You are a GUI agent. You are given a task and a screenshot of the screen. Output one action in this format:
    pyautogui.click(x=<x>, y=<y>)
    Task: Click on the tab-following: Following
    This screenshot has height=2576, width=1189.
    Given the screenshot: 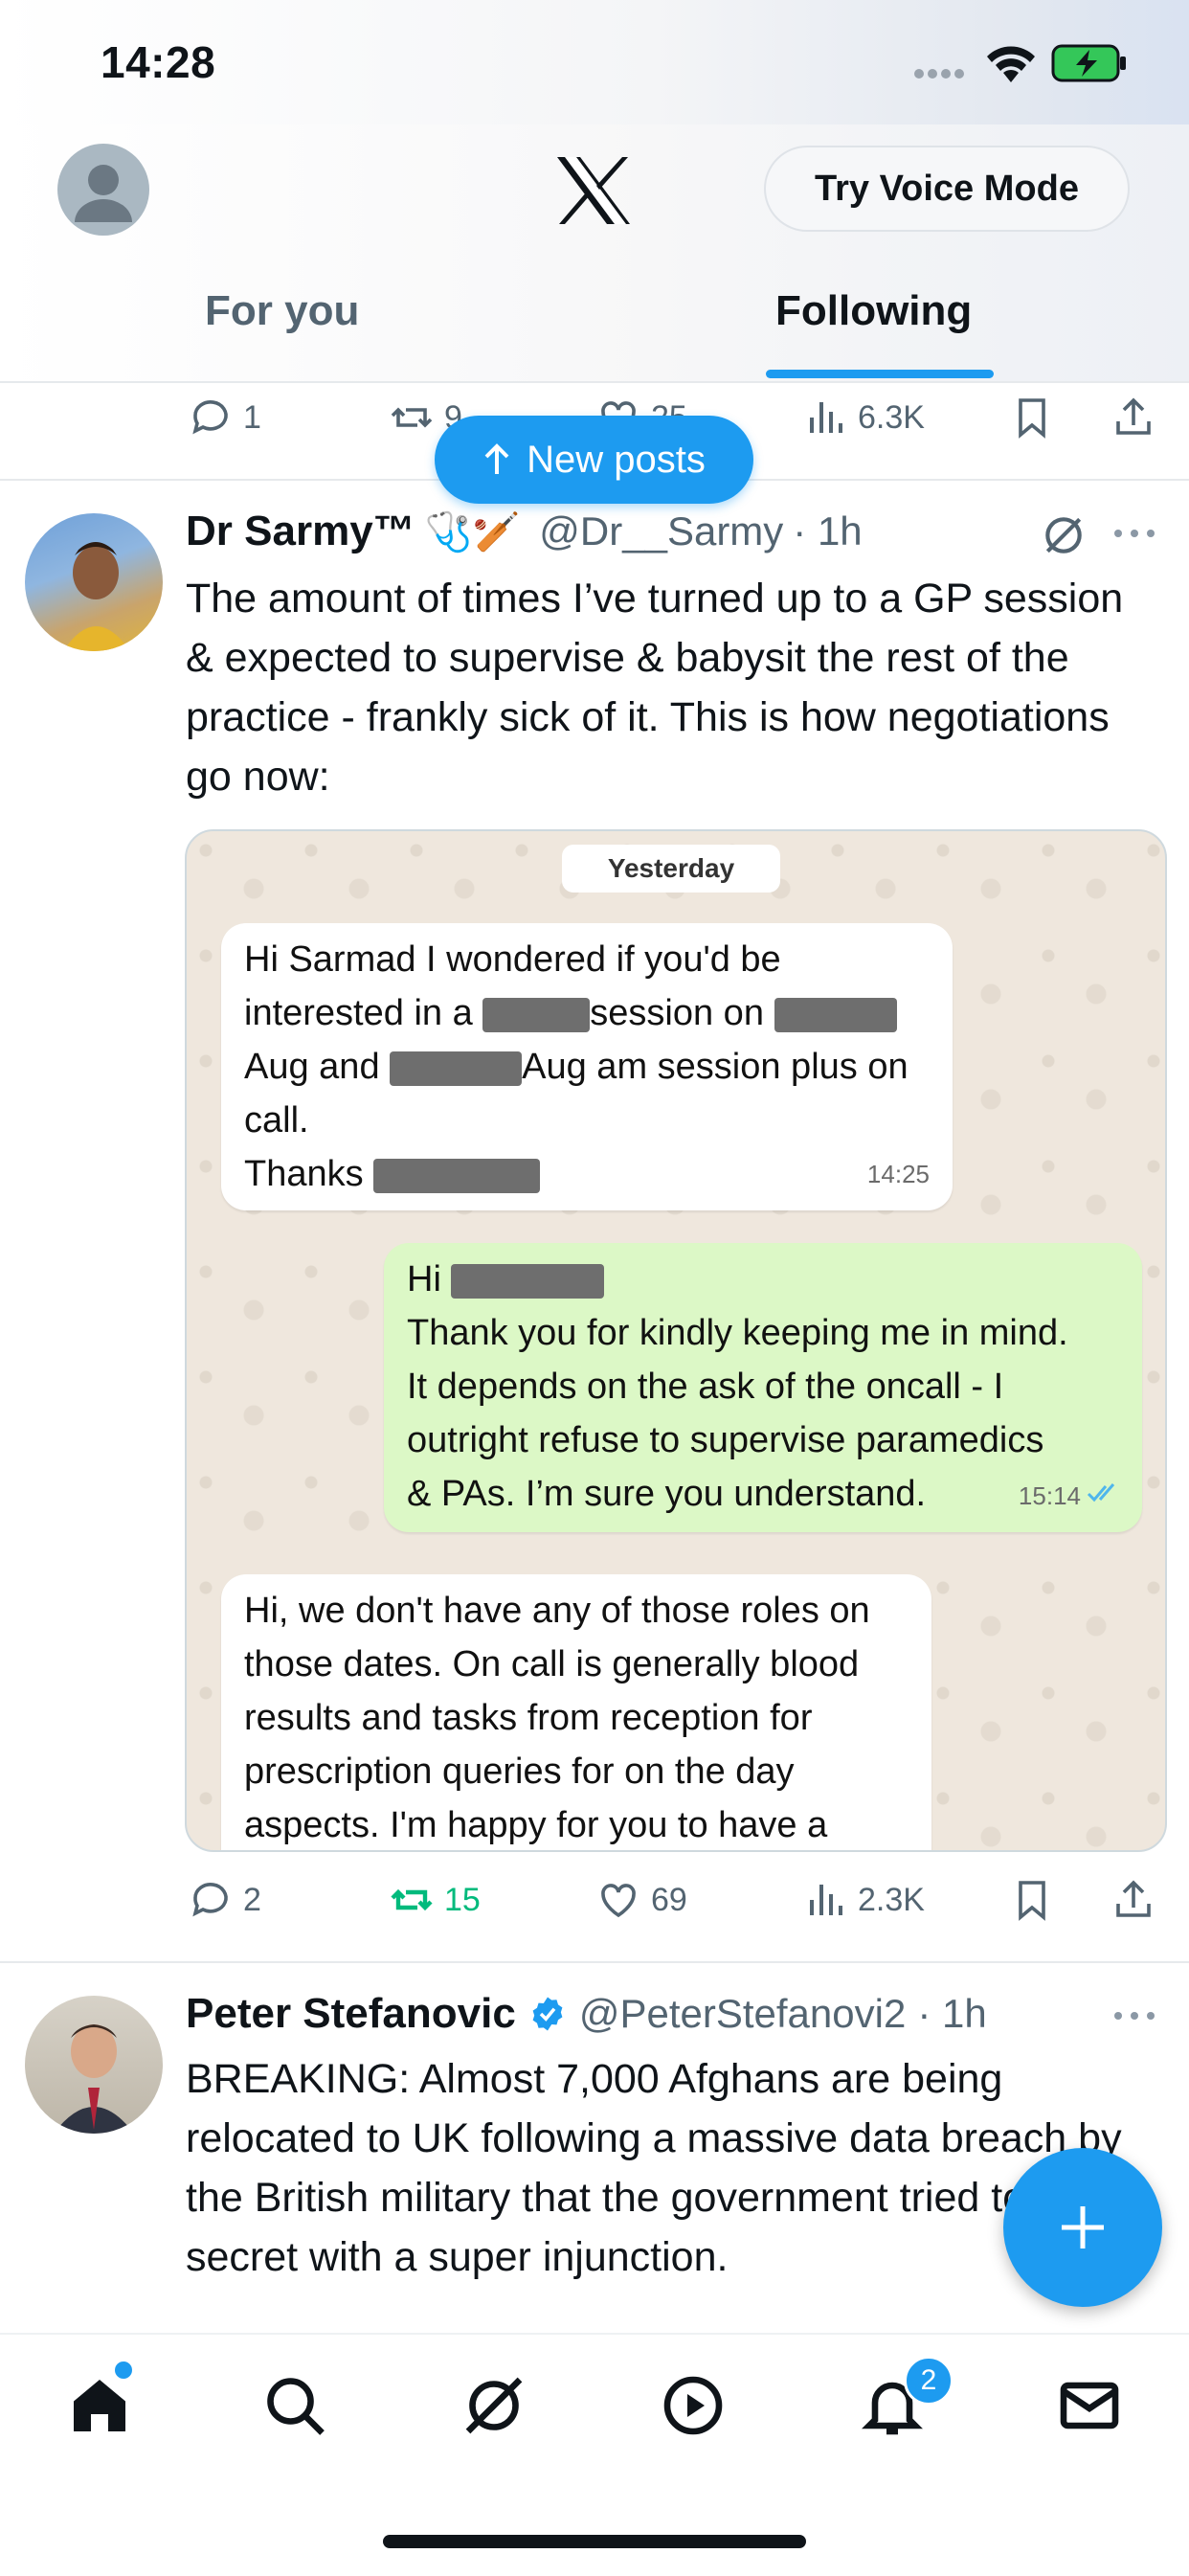 What is the action you would take?
    pyautogui.click(x=873, y=311)
    